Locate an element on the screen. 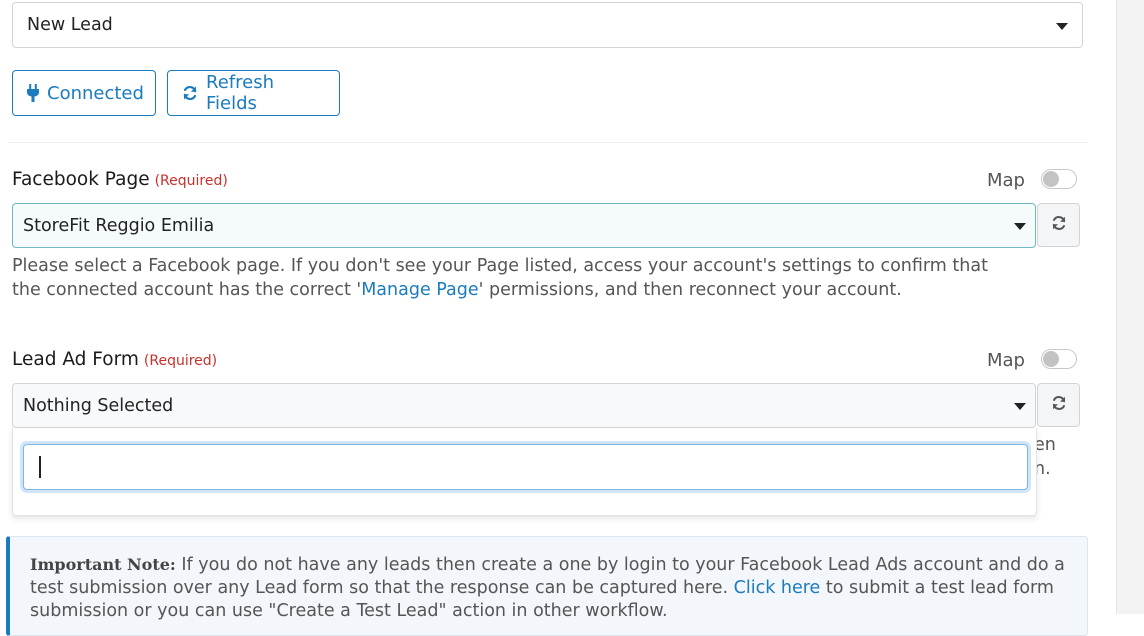 The image size is (1144, 636). facebook-page-label: Facebook Page (Required) is located at coordinates (120, 179).